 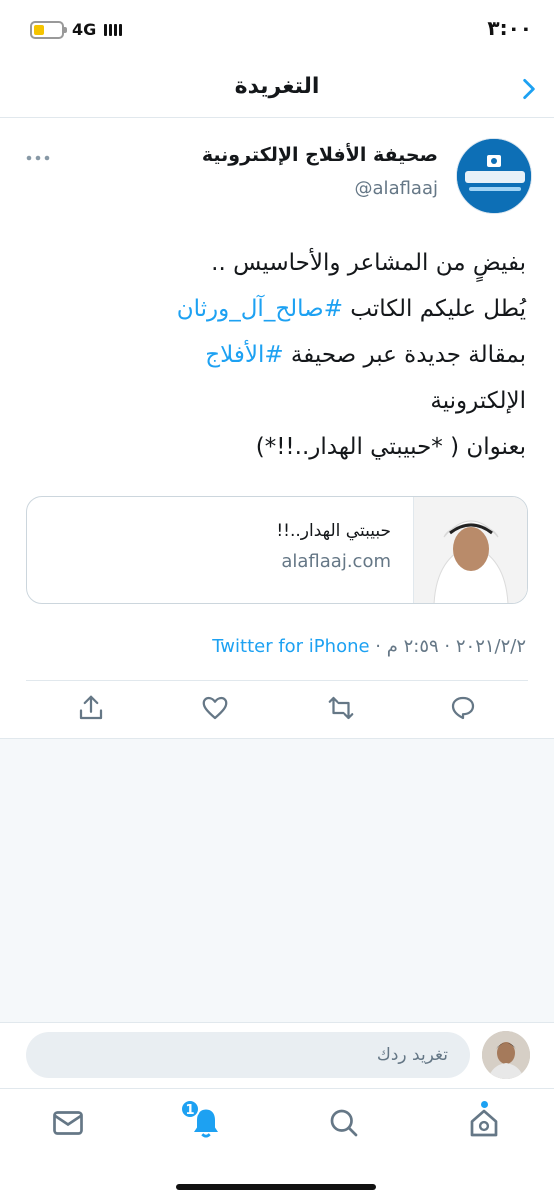 I want to click on divider, so click(x=277, y=680).